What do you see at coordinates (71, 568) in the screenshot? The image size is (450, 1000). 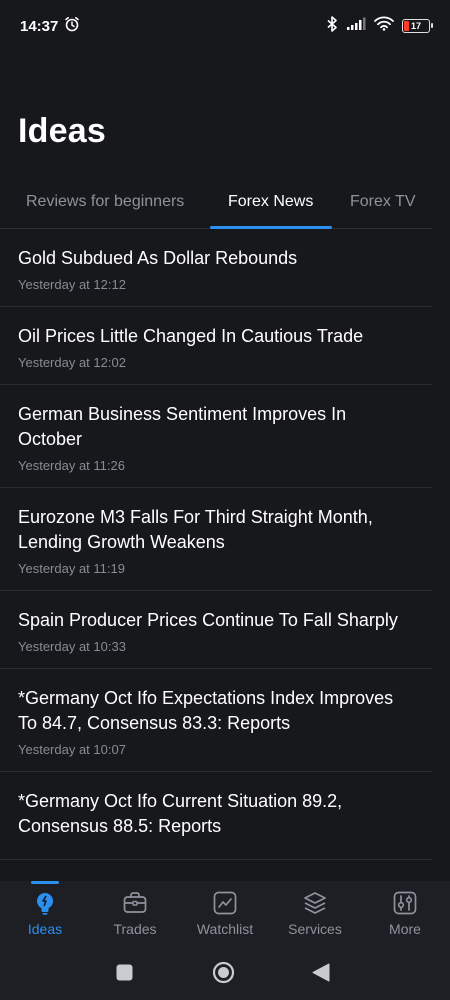 I see `news-time: Yesterday at 11:19` at bounding box center [71, 568].